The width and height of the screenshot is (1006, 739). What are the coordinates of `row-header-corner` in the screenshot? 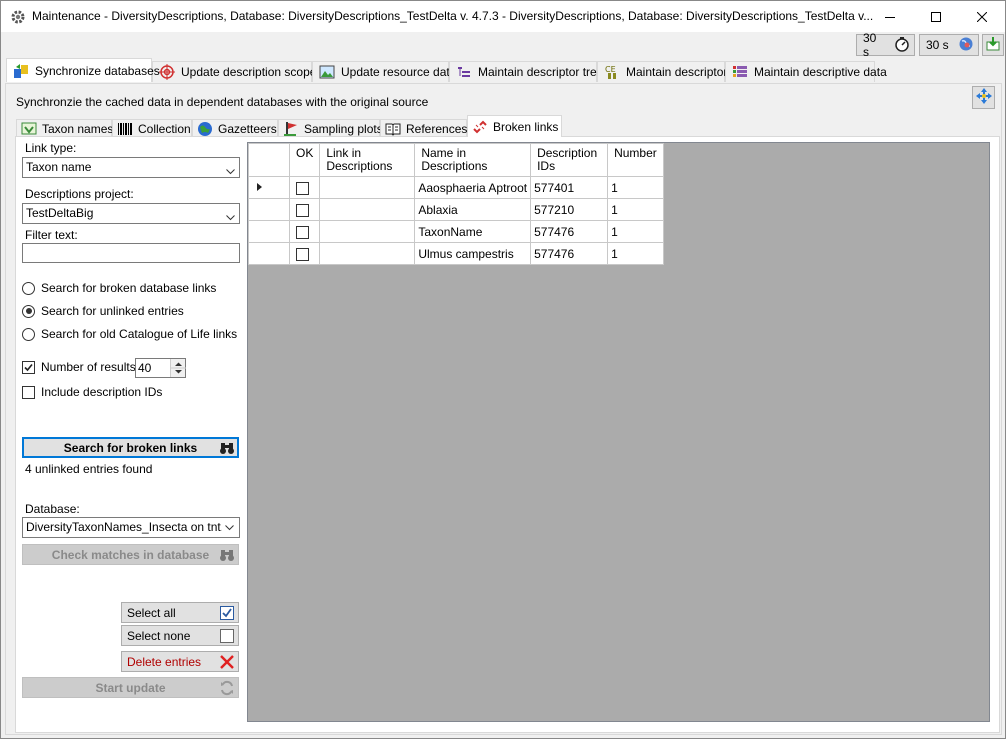 It's located at (269, 160).